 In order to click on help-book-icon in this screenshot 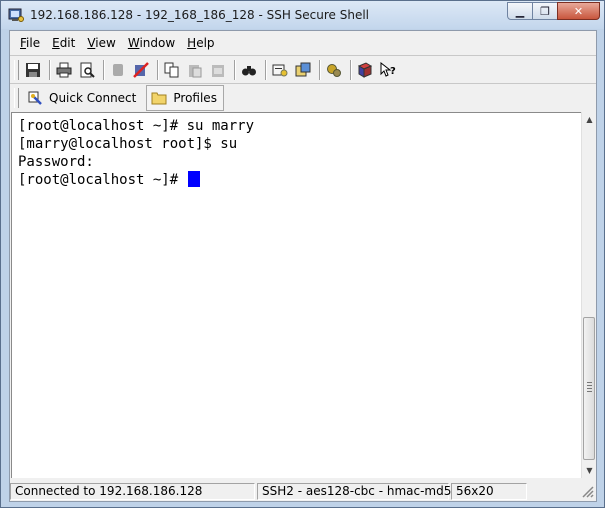, I will do `click(365, 70)`.